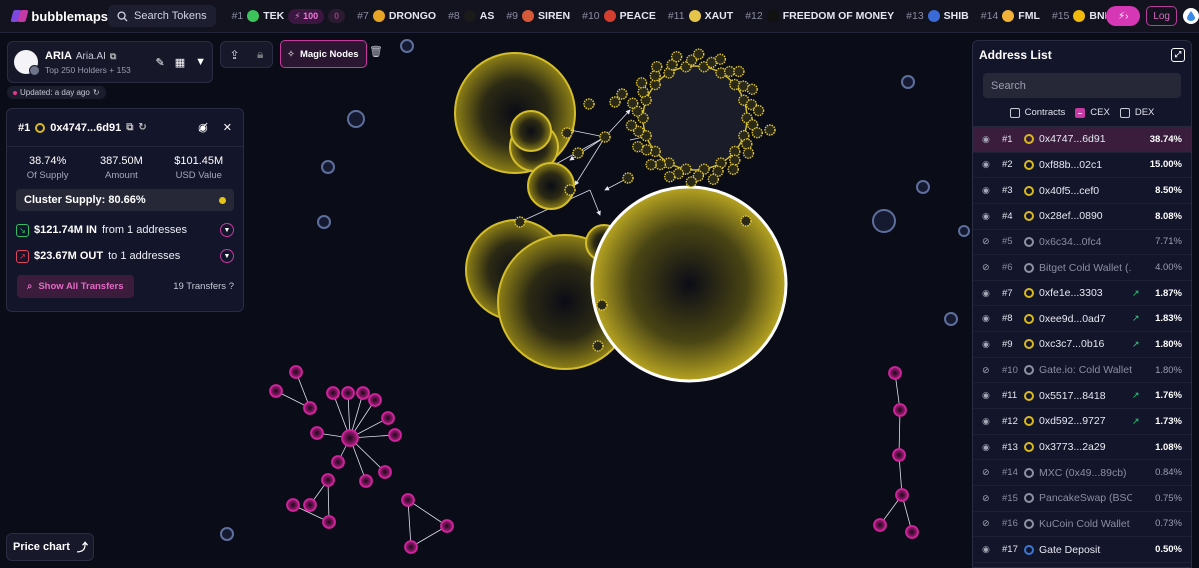 The image size is (1199, 568). Describe the element at coordinates (1082, 268) in the screenshot. I see `address-row: ⊘ #6 Bitget Cold Wallet (... 4.00%` at that location.